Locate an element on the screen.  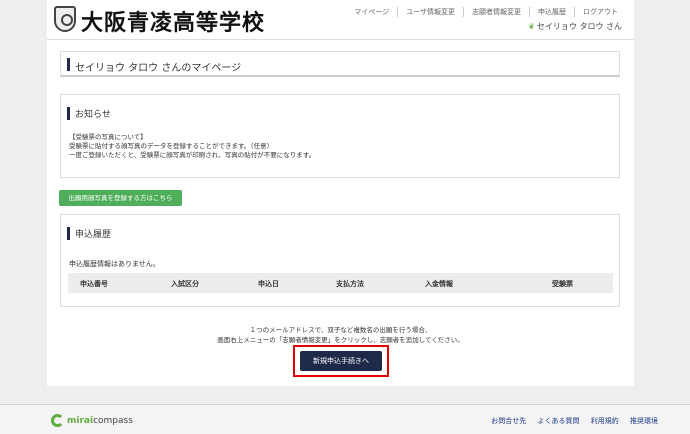
school-crest-icon is located at coordinates (65, 19).